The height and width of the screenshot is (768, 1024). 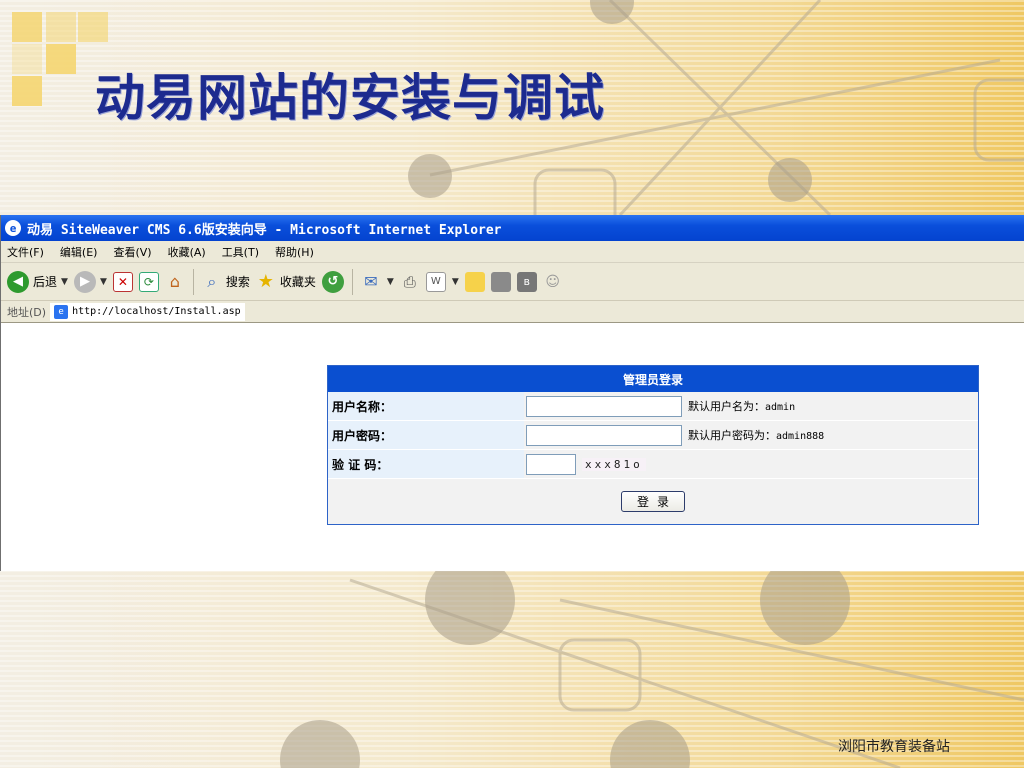 What do you see at coordinates (45, 282) in the screenshot?
I see `back-button-label: 后退` at bounding box center [45, 282].